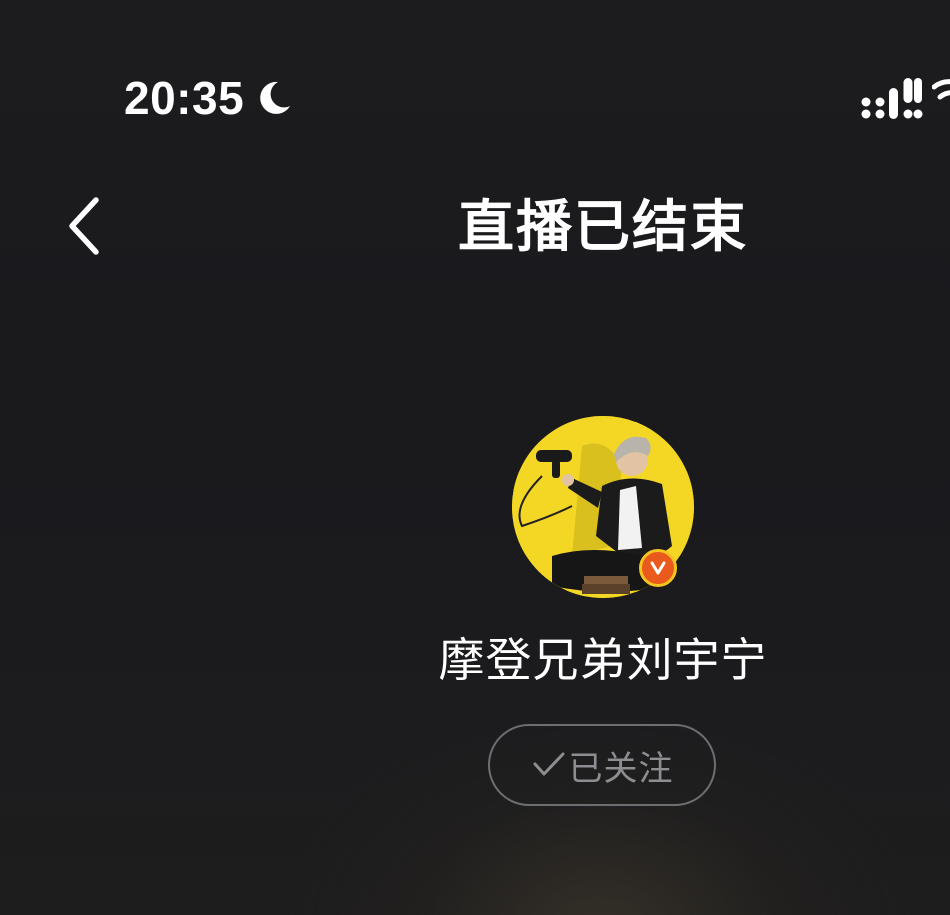 This screenshot has width=950, height=915. I want to click on status-bar-indicators, so click(905, 97).